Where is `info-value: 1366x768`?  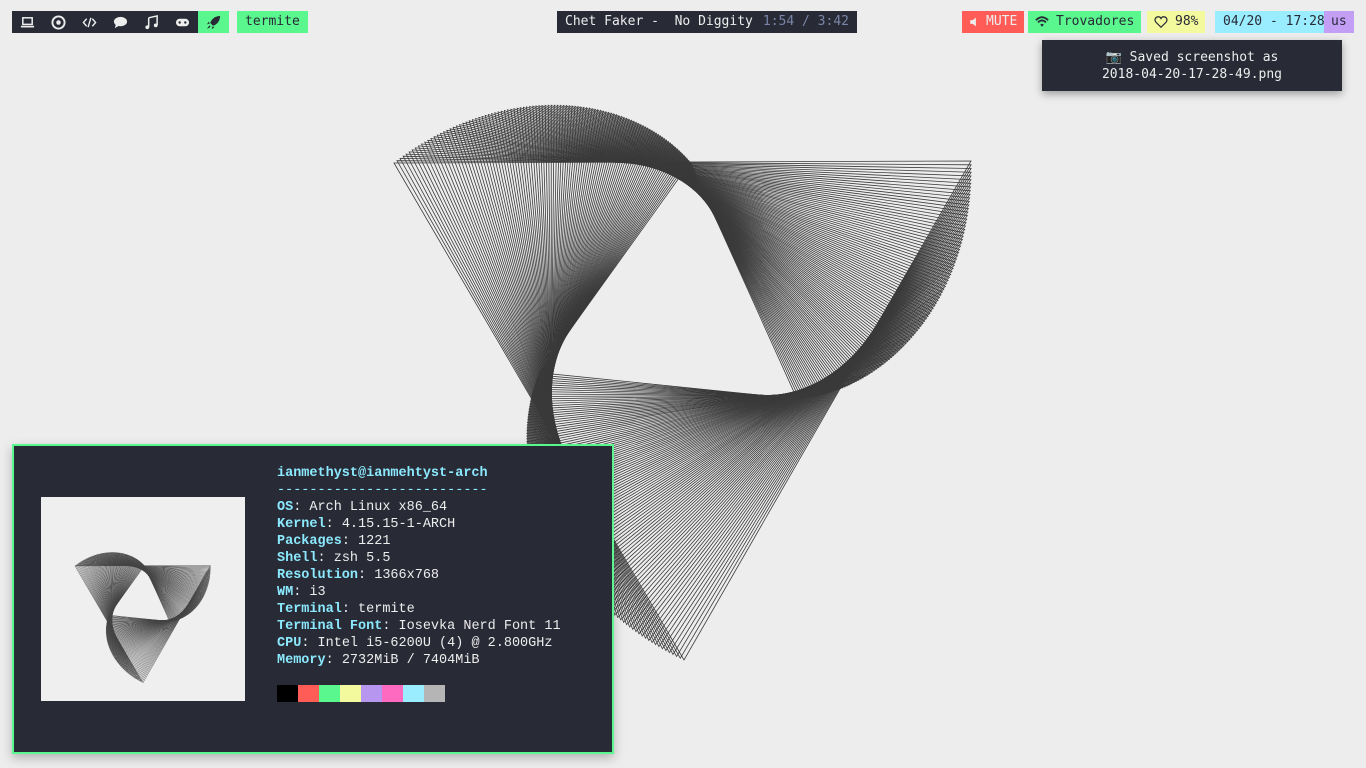 info-value: 1366x768 is located at coordinates (407, 575).